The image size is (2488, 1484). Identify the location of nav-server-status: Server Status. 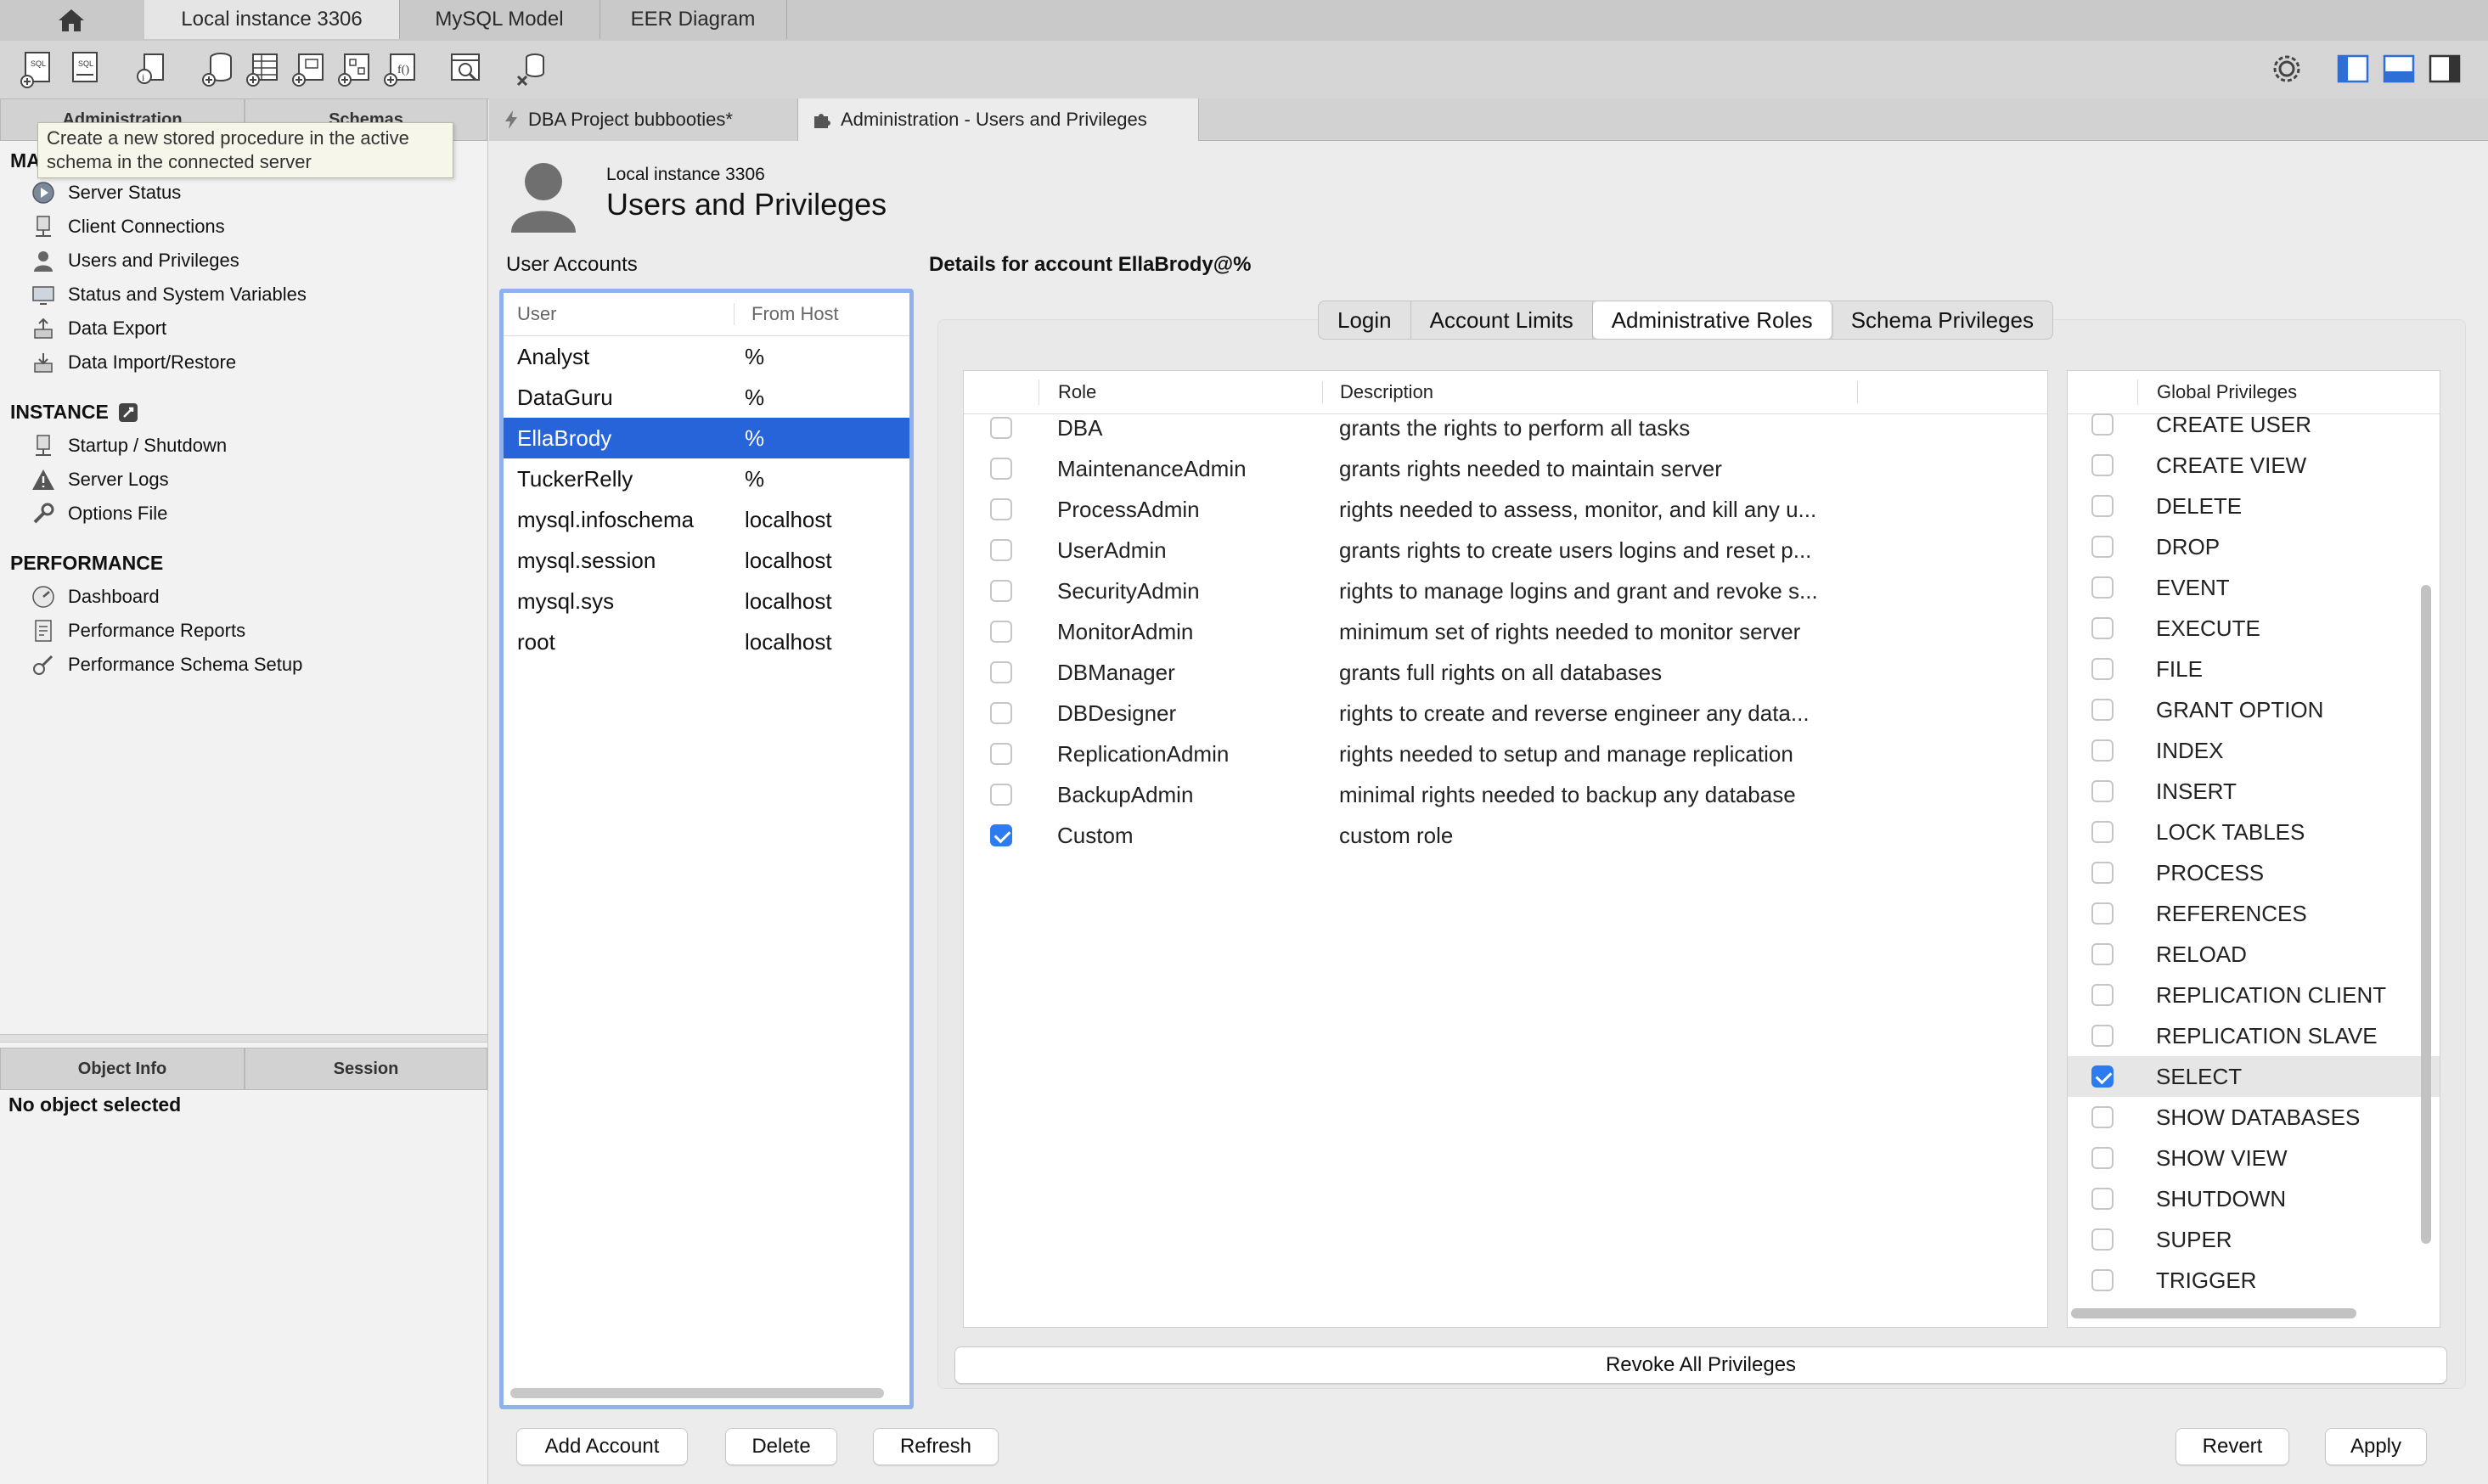
(106, 193).